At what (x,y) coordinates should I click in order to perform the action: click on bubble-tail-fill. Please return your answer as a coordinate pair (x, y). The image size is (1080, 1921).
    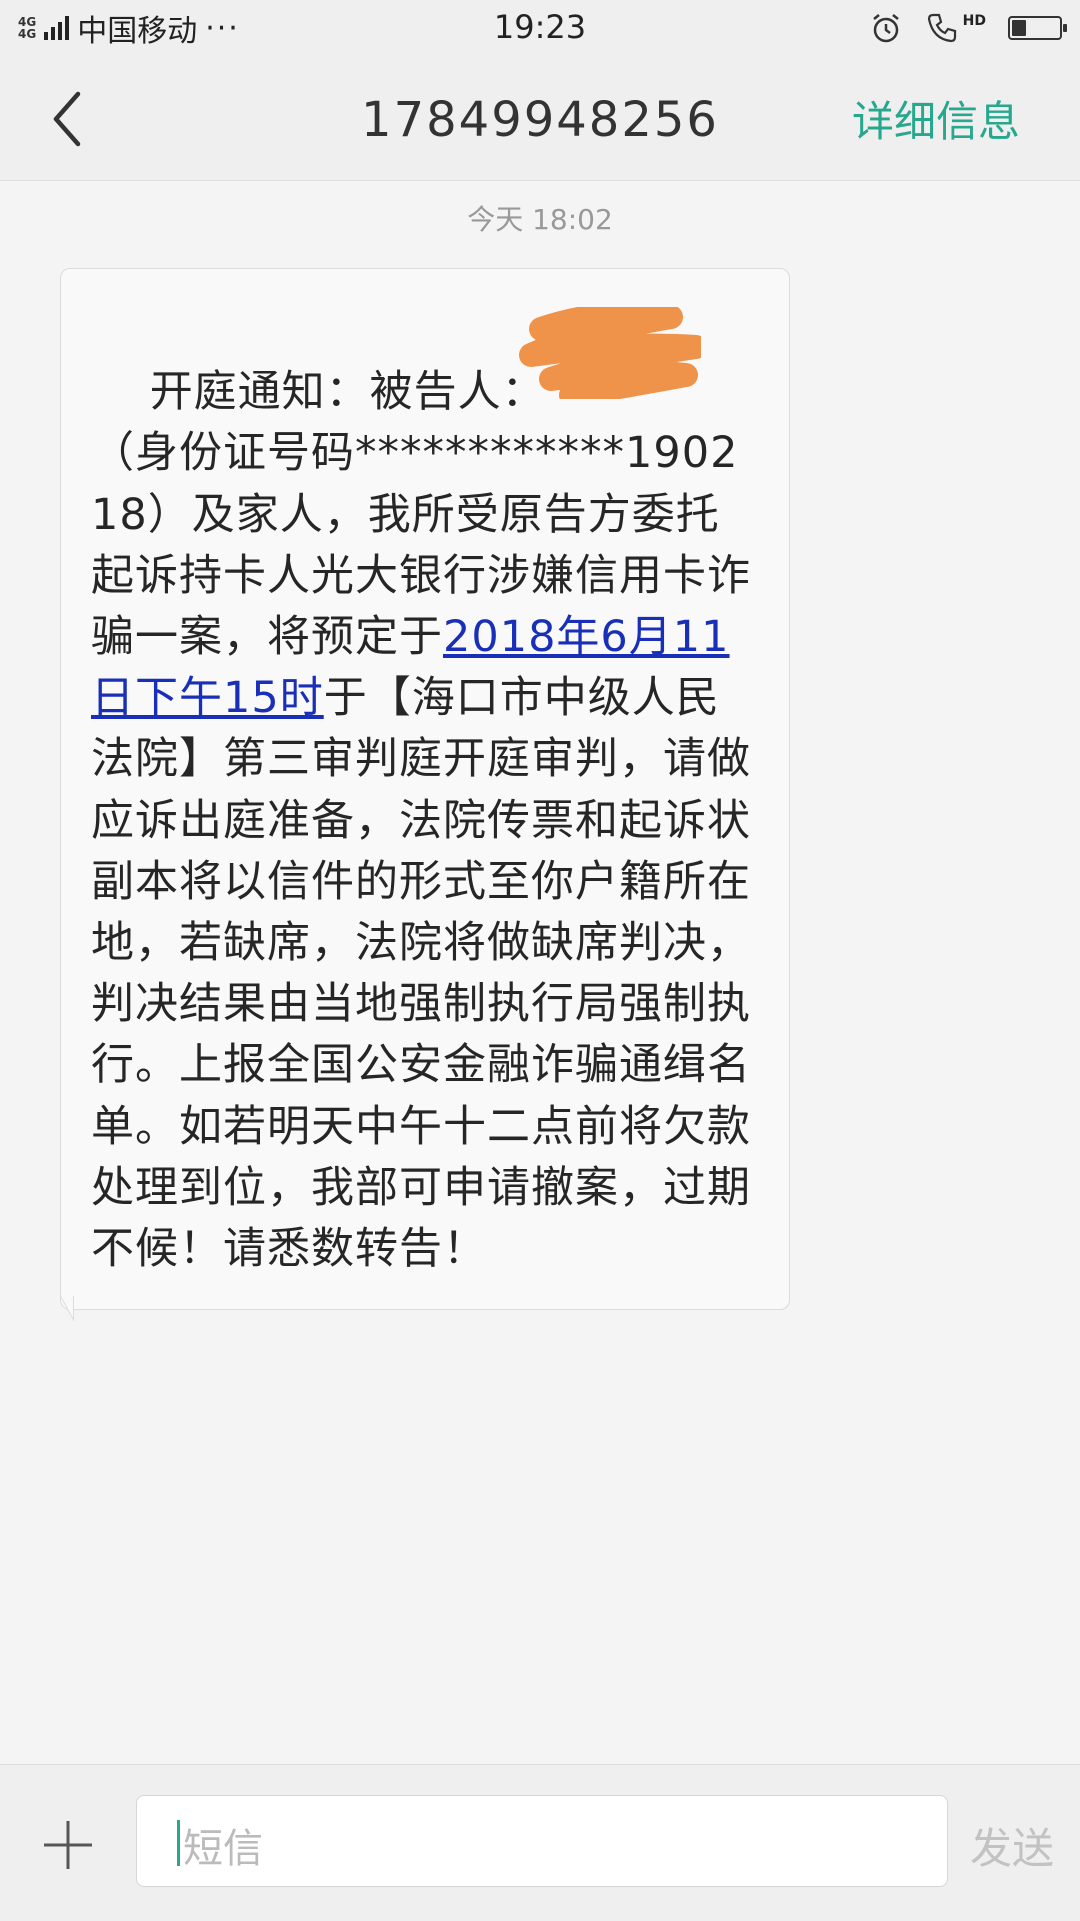
    Looking at the image, I should click on (67, 1307).